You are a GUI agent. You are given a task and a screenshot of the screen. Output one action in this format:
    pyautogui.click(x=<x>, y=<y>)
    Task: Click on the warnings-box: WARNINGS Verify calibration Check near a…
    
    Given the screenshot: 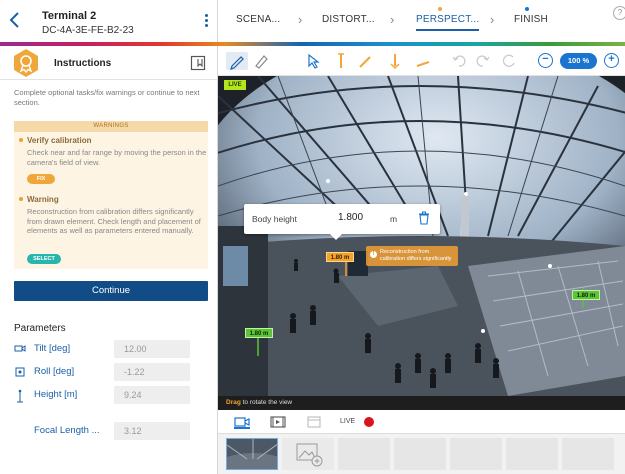 What is the action you would take?
    pyautogui.click(x=111, y=195)
    